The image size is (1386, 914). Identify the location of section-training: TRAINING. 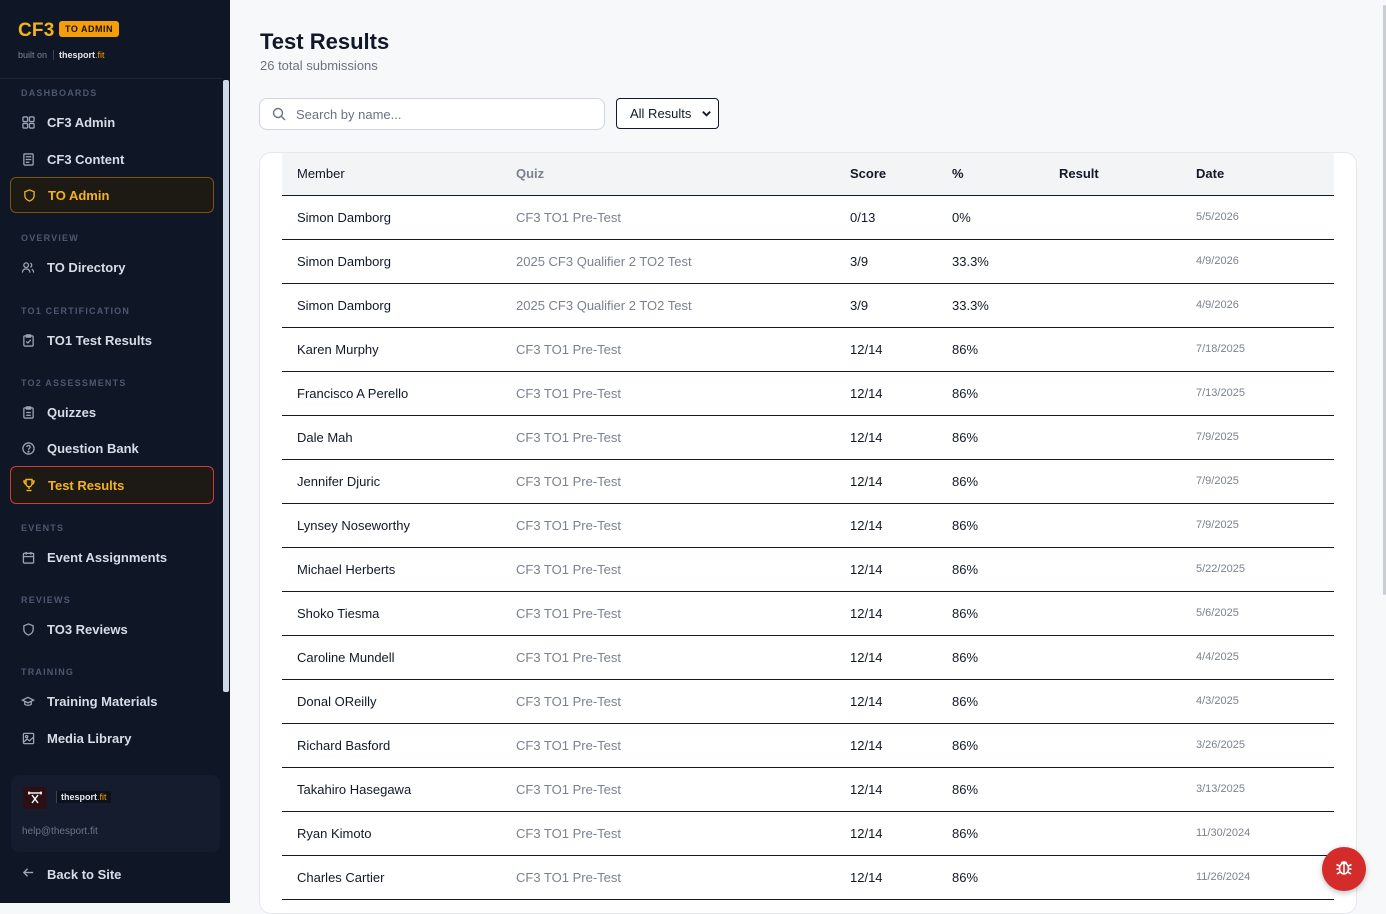
(48, 672).